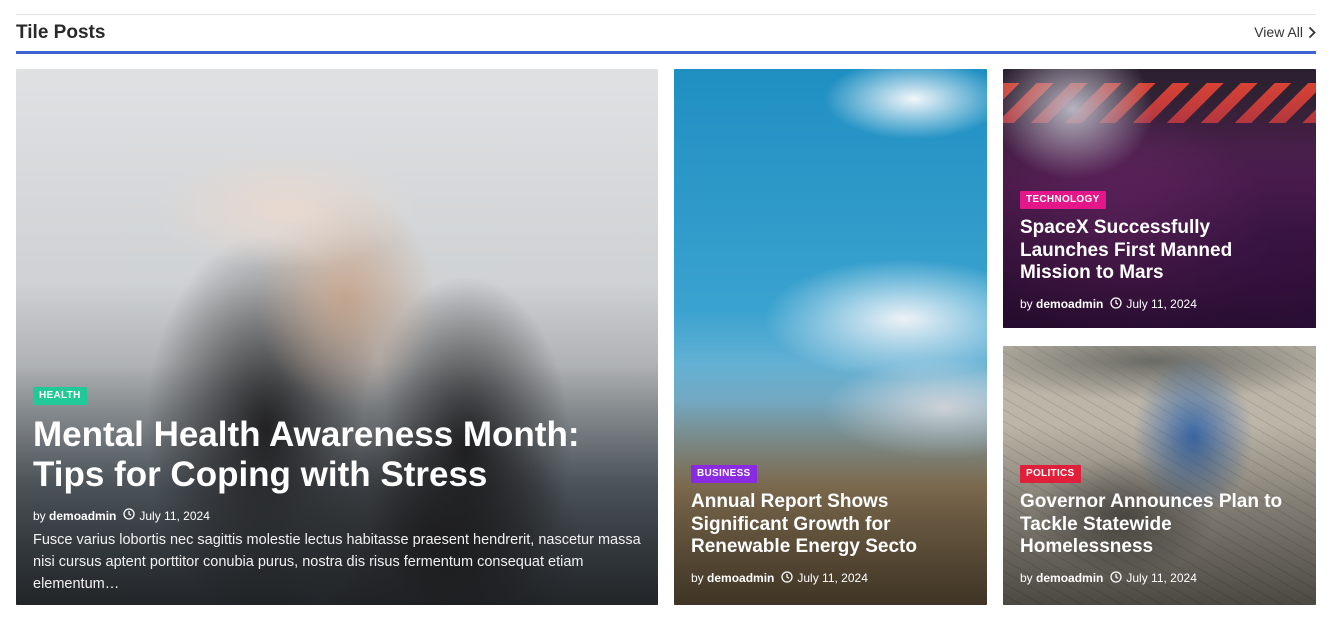 The height and width of the screenshot is (626, 1334). Describe the element at coordinates (724, 474) in the screenshot. I see `category-badge: BUSINESS` at that location.